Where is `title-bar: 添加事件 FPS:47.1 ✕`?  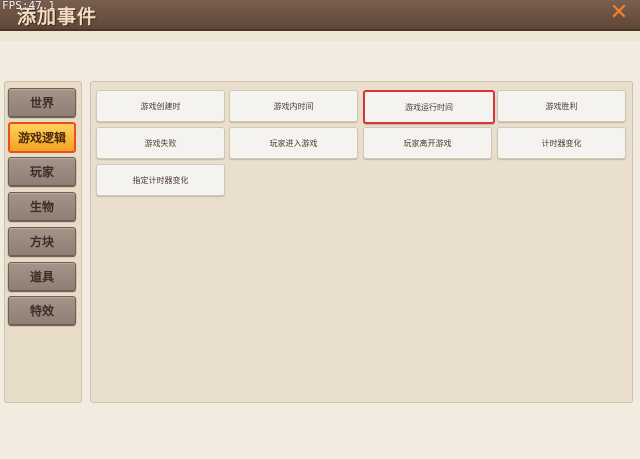 title-bar: 添加事件 FPS:47.1 ✕ is located at coordinates (320, 15).